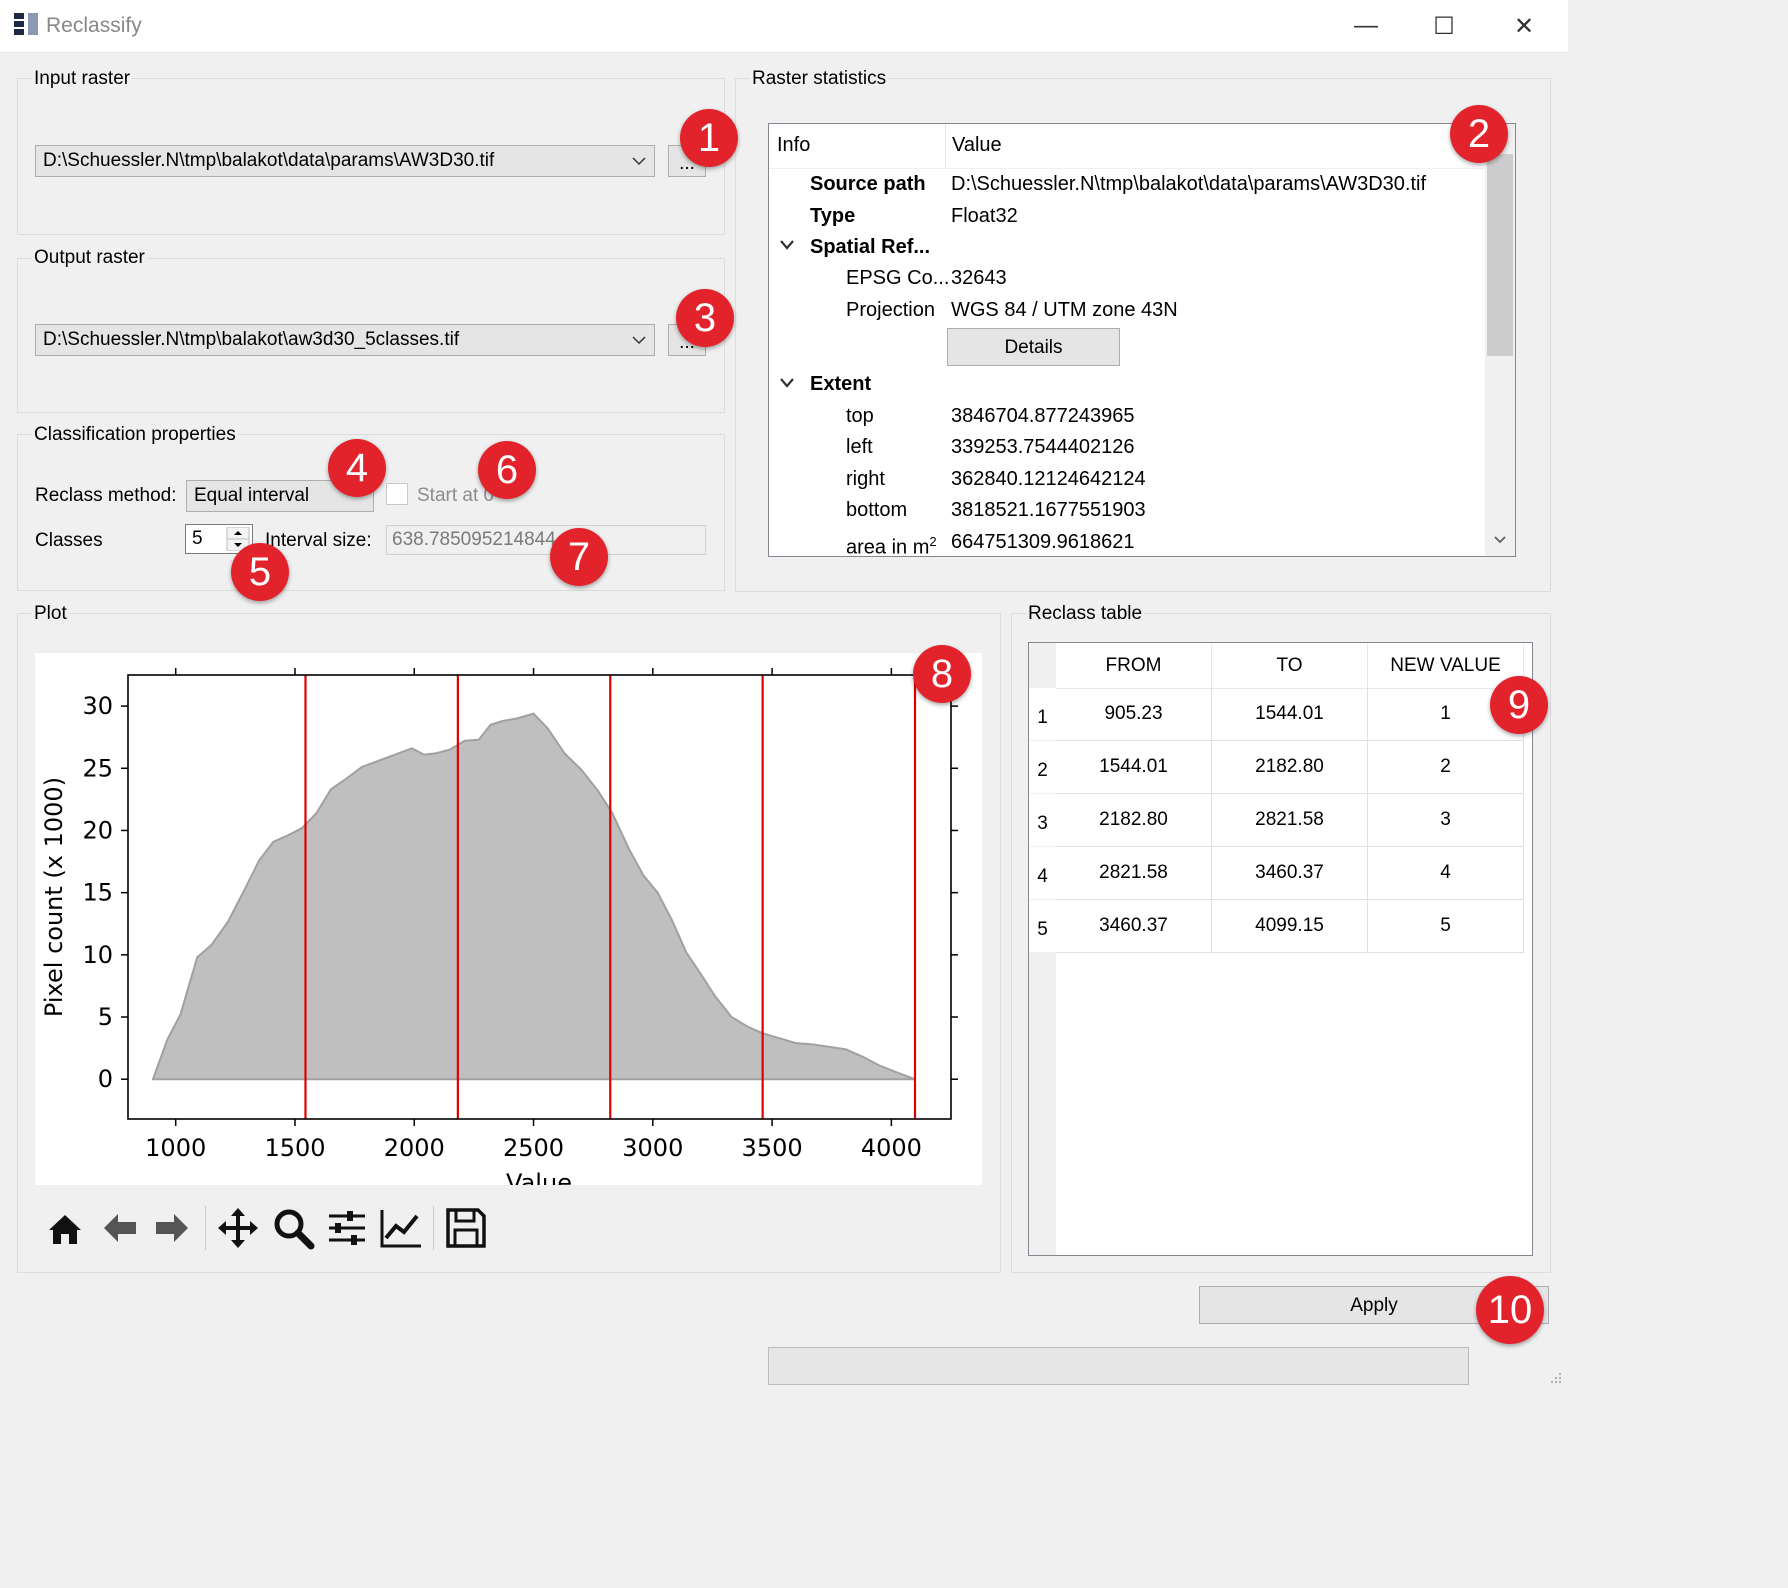 The image size is (1788, 1588). I want to click on cell-to: 3460.37, so click(1290, 873).